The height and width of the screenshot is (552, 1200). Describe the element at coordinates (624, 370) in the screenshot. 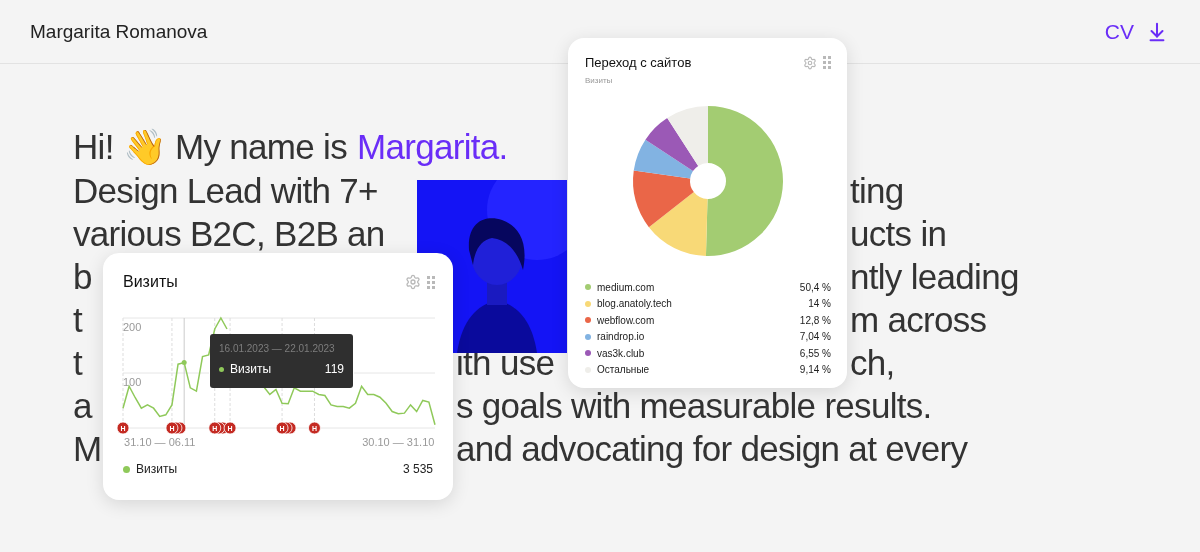

I see `legend-label: Остальные` at that location.